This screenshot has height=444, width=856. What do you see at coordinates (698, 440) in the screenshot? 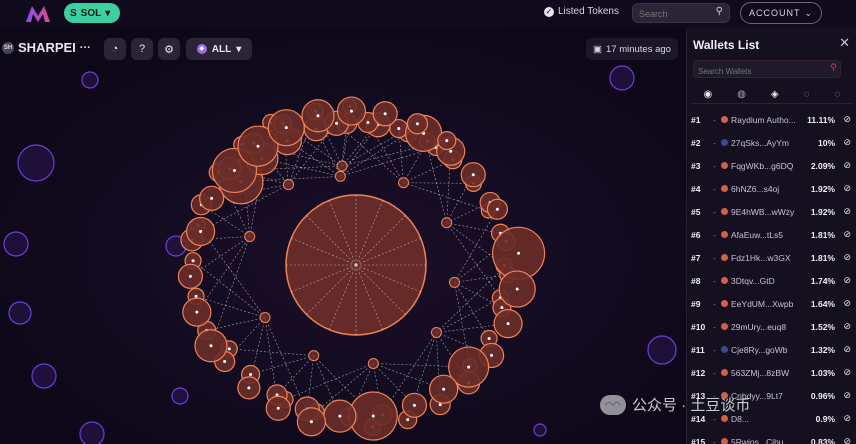
I see `wallet-rank: #15` at bounding box center [698, 440].